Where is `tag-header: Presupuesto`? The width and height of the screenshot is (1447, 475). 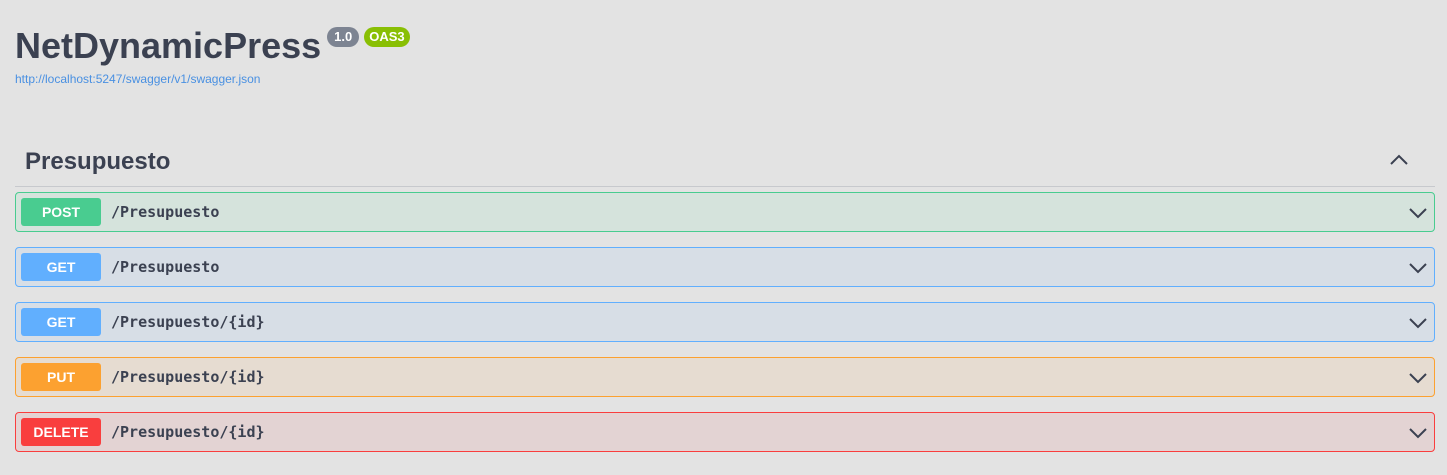 tag-header: Presupuesto is located at coordinates (725, 161).